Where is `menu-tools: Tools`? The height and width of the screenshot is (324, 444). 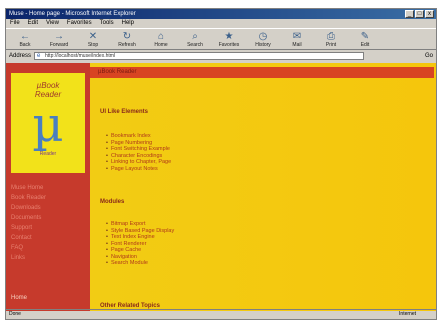
menu-tools: Tools is located at coordinates (107, 23).